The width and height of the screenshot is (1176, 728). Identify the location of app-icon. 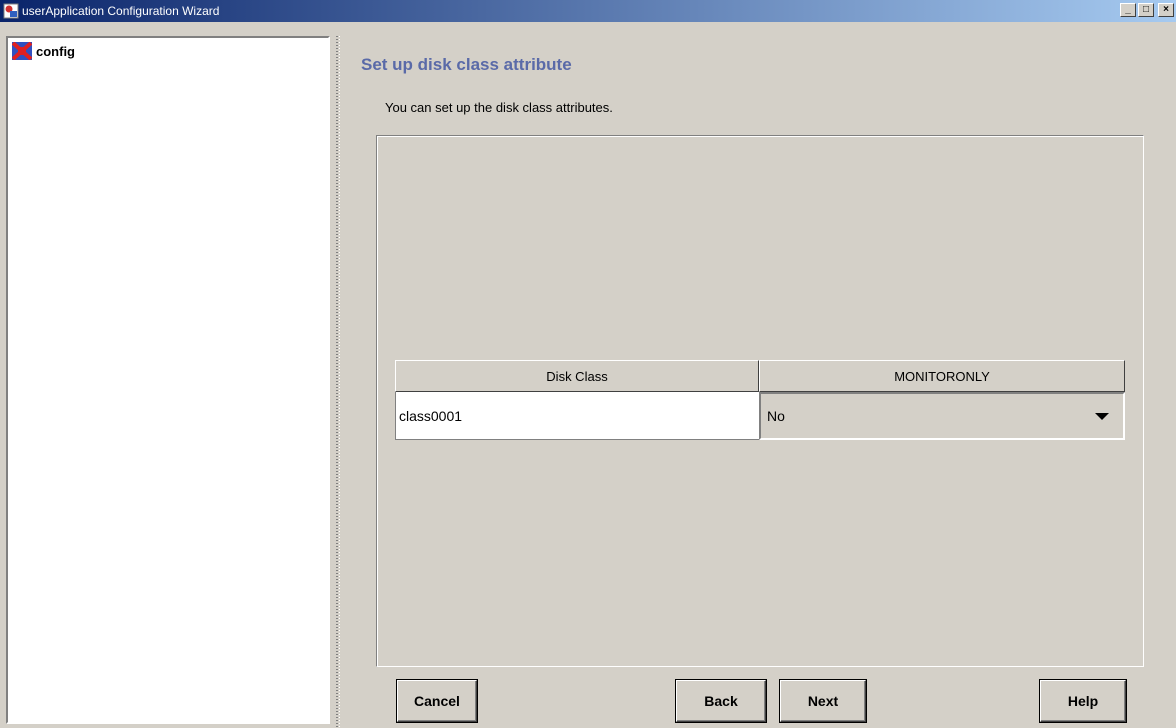
(11, 11).